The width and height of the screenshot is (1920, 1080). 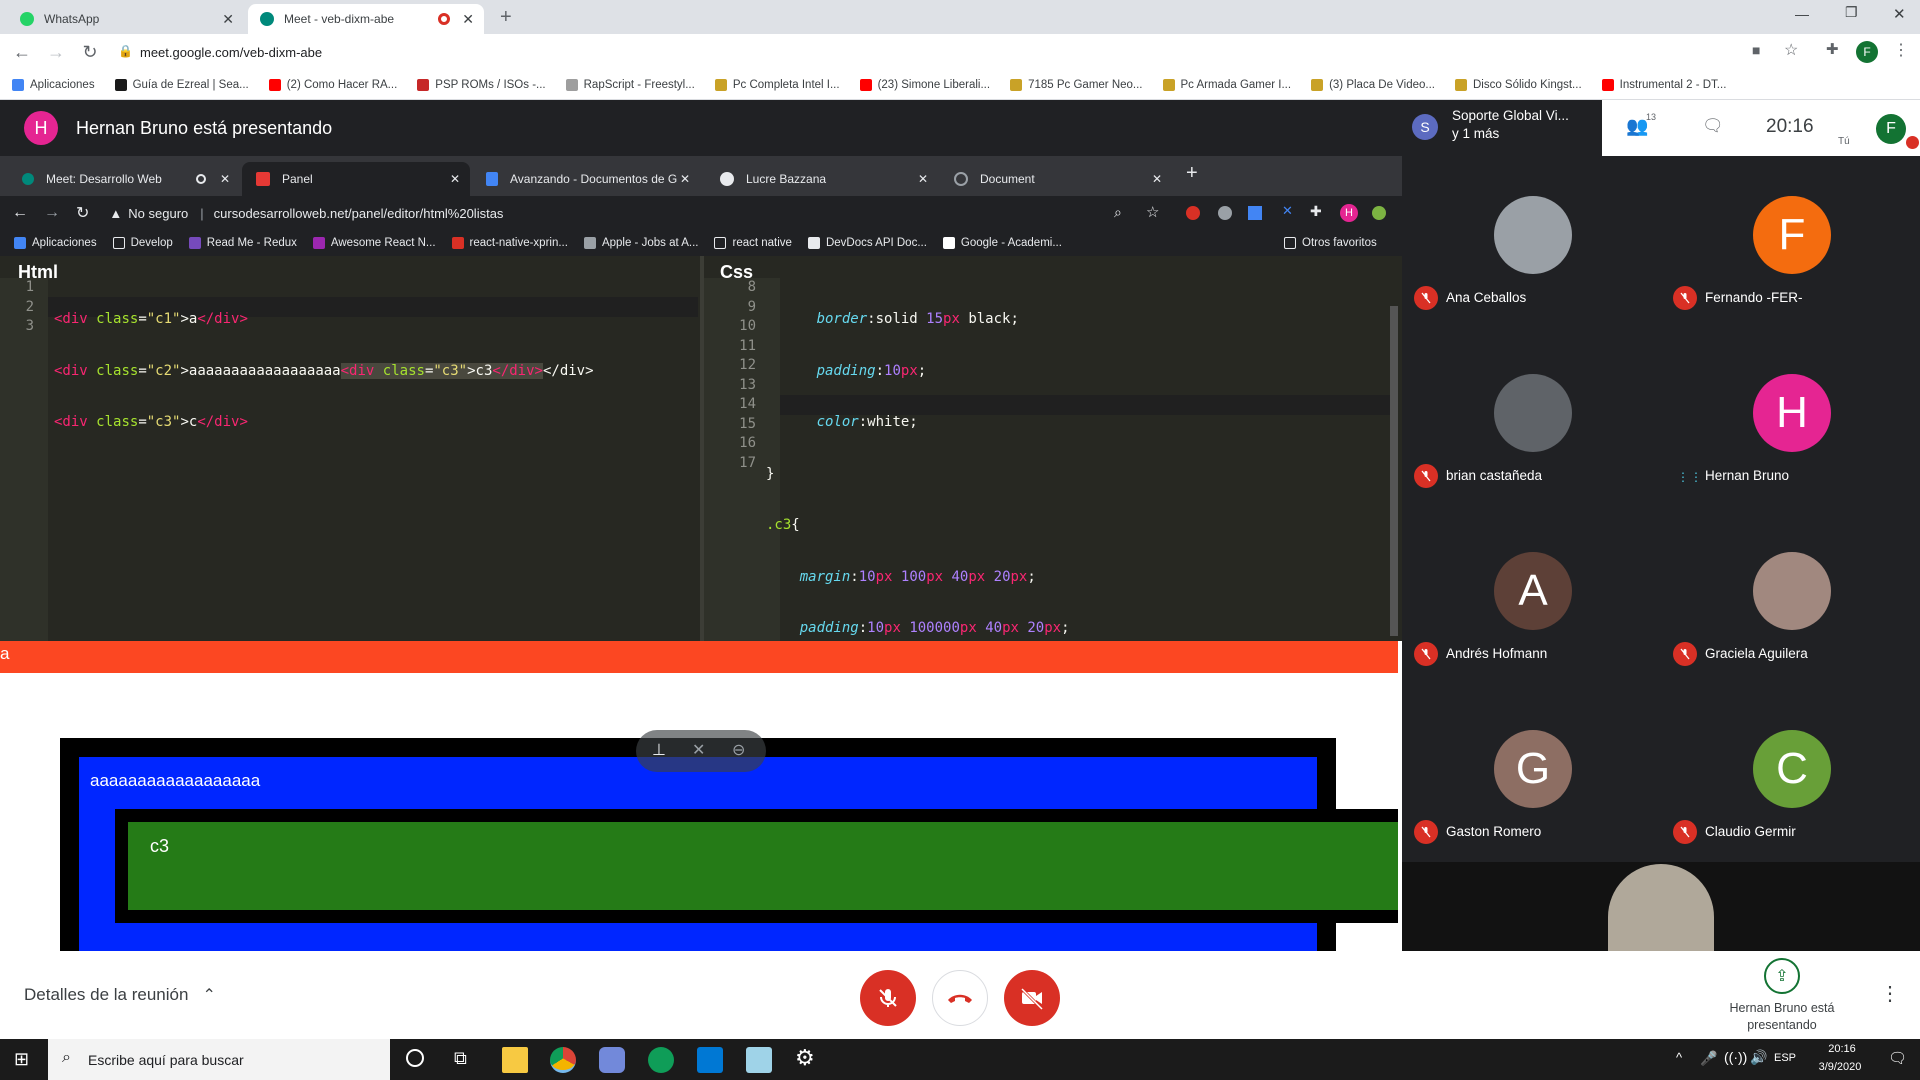 What do you see at coordinates (515, 1060) in the screenshot?
I see `file-explorer-icon` at bounding box center [515, 1060].